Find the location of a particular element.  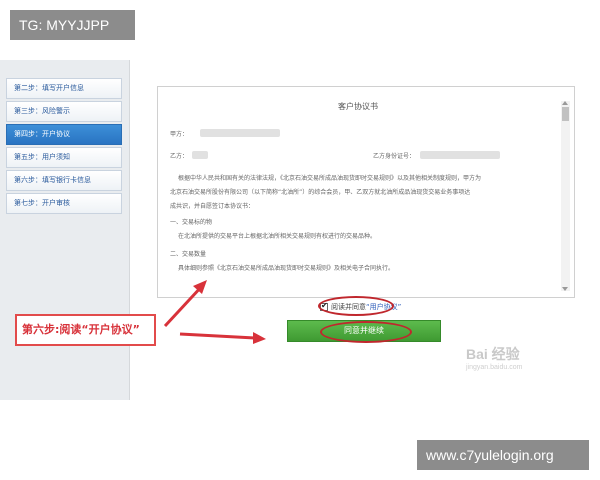

button-highlight-oval is located at coordinates (366, 332).